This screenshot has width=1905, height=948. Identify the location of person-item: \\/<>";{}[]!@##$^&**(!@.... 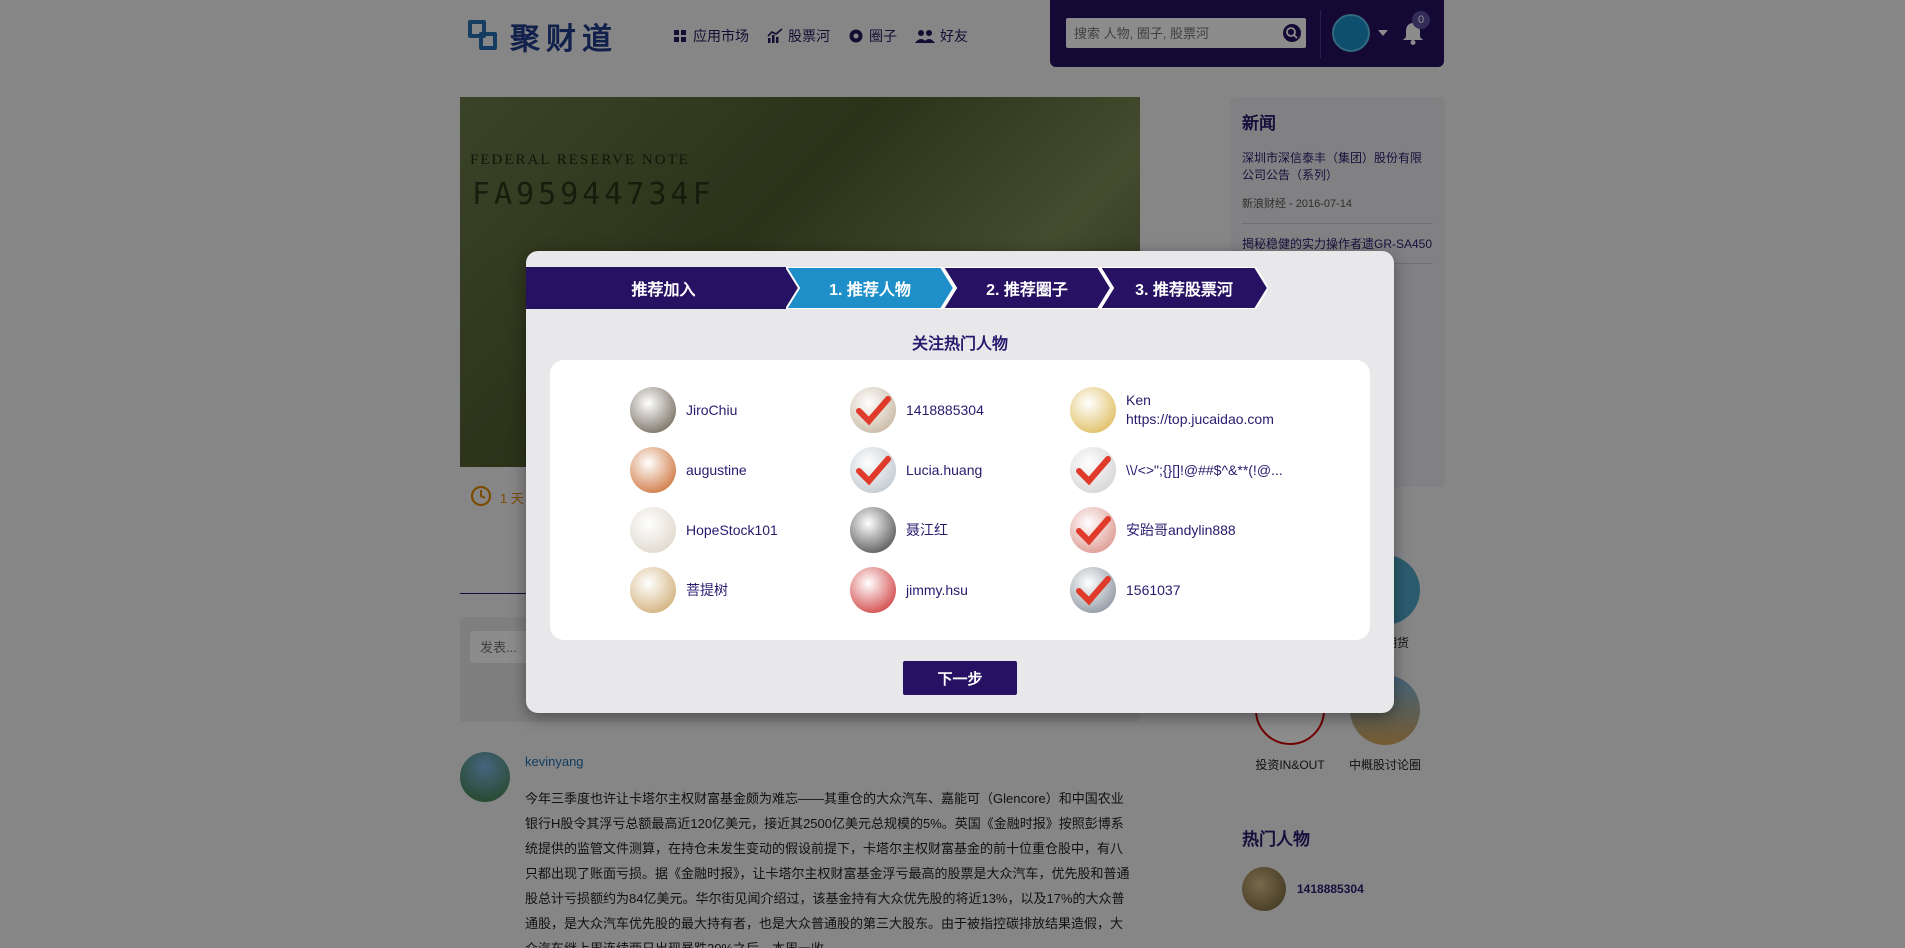
(1176, 470).